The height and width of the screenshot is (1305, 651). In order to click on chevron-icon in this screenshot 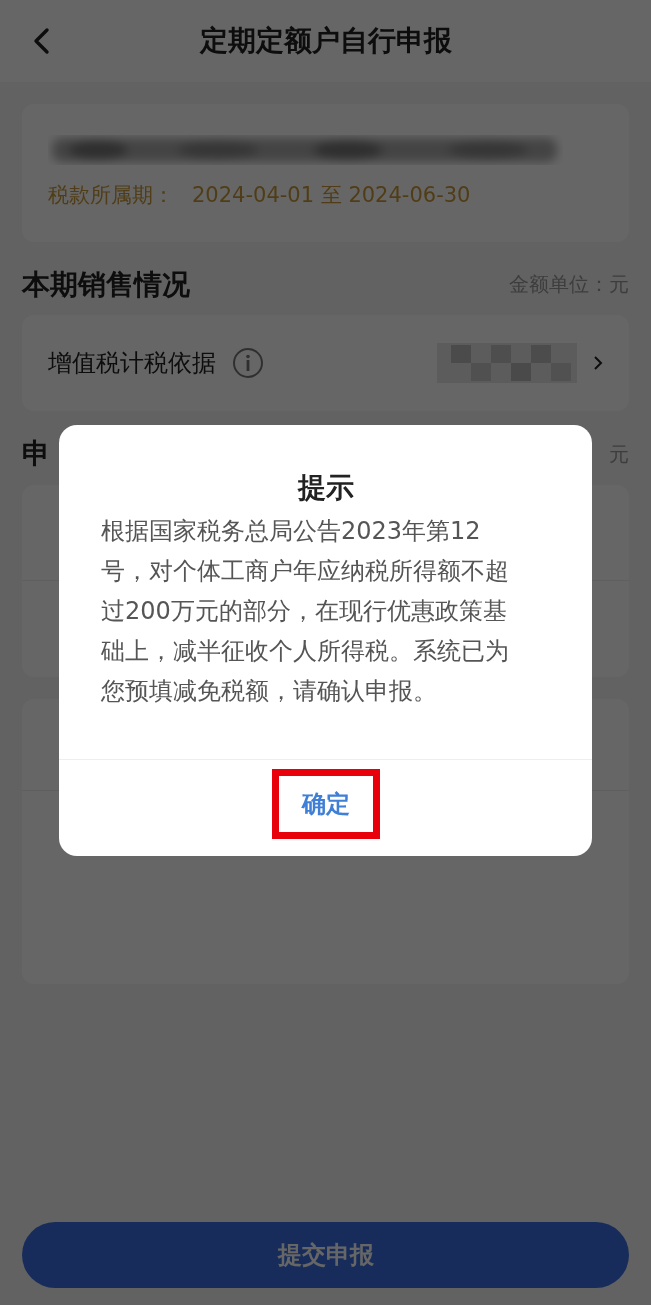, I will do `click(598, 363)`.